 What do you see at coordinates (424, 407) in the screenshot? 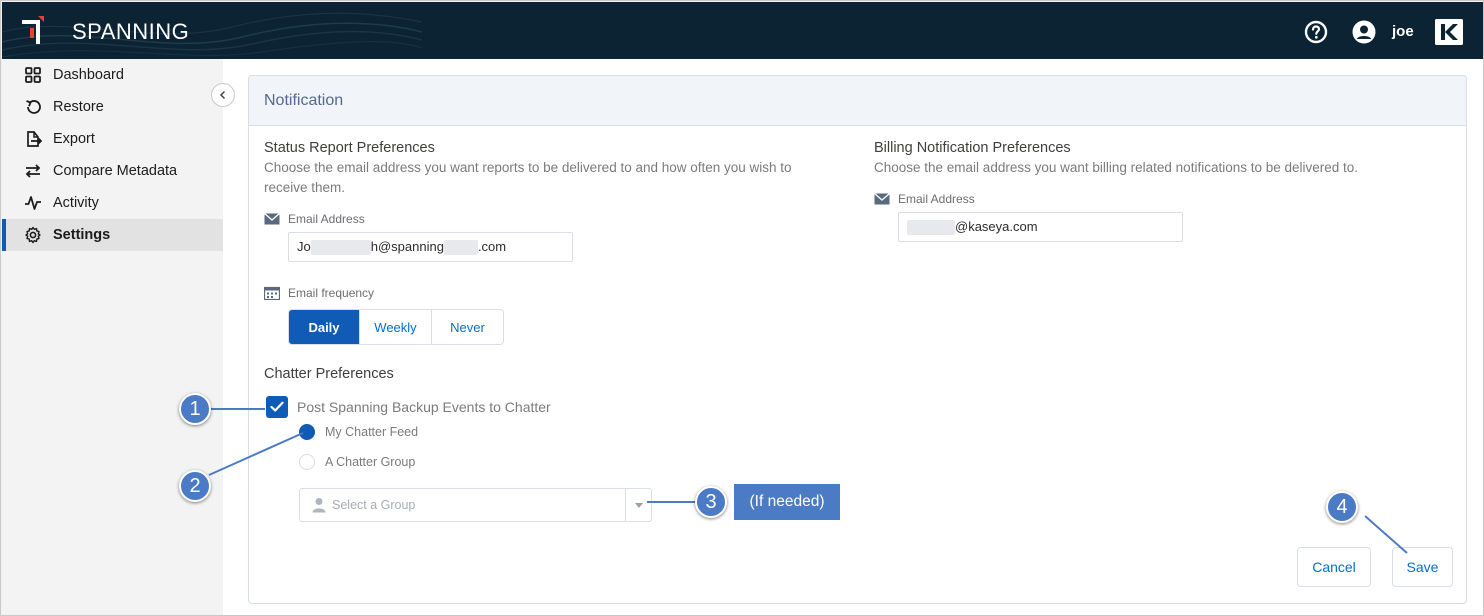
I see `post-to-chatter-label: Post Spanning Backup Events to Chatter` at bounding box center [424, 407].